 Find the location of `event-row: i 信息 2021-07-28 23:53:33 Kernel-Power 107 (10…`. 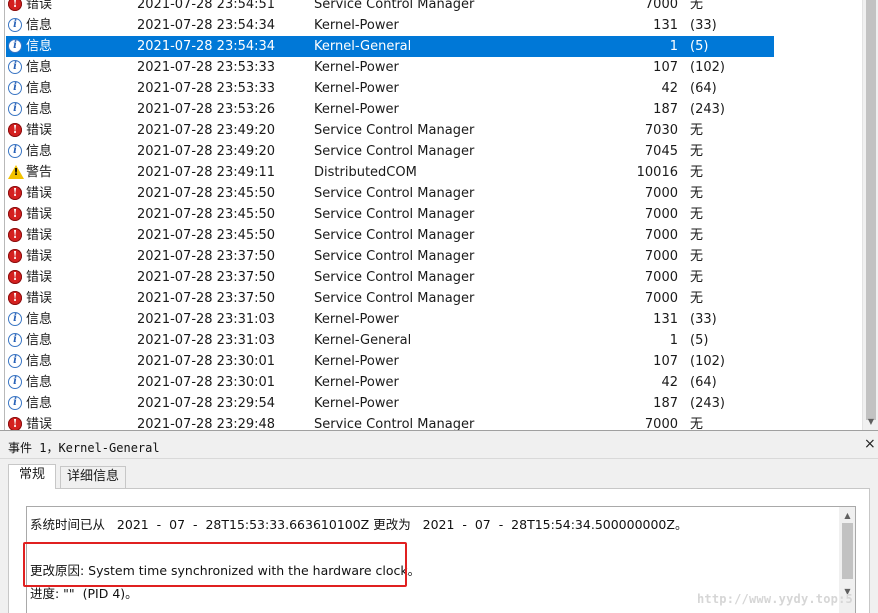

event-row: i 信息 2021-07-28 23:53:33 Kernel-Power 107 (10… is located at coordinates (431, 67).